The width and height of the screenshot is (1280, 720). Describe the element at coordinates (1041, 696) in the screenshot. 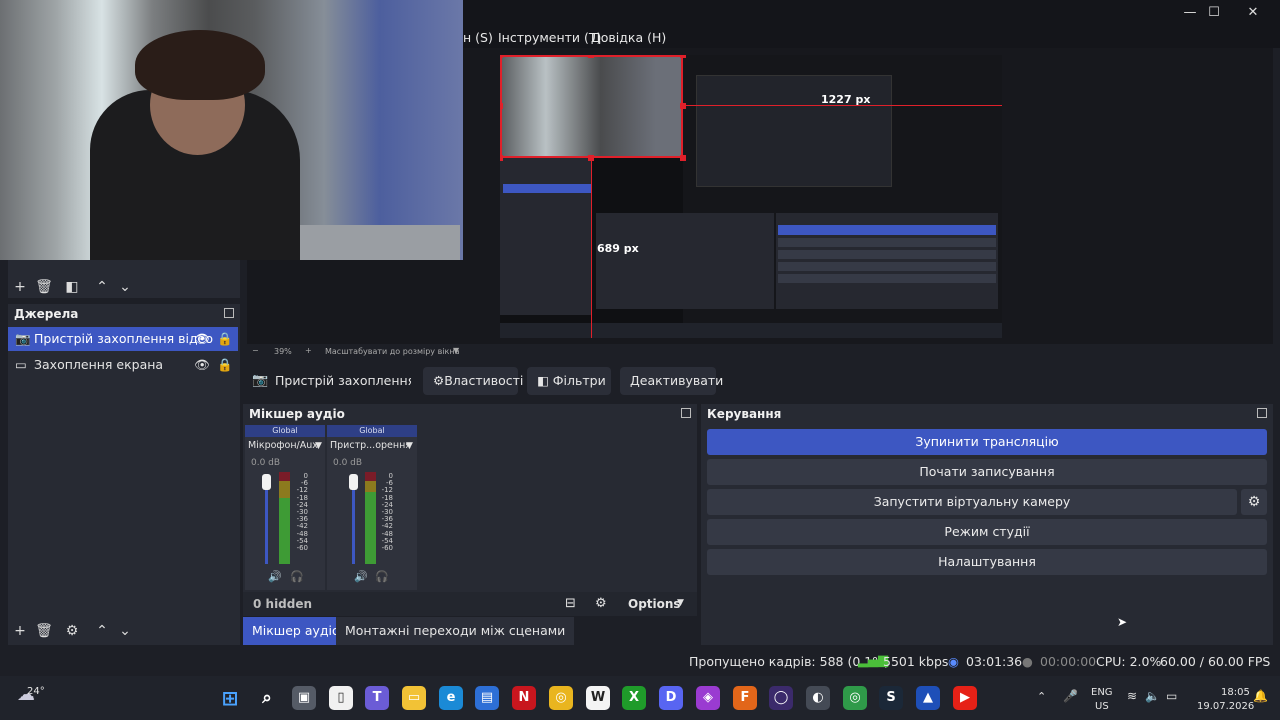

I see `chevron-up-icon: ⌃` at that location.